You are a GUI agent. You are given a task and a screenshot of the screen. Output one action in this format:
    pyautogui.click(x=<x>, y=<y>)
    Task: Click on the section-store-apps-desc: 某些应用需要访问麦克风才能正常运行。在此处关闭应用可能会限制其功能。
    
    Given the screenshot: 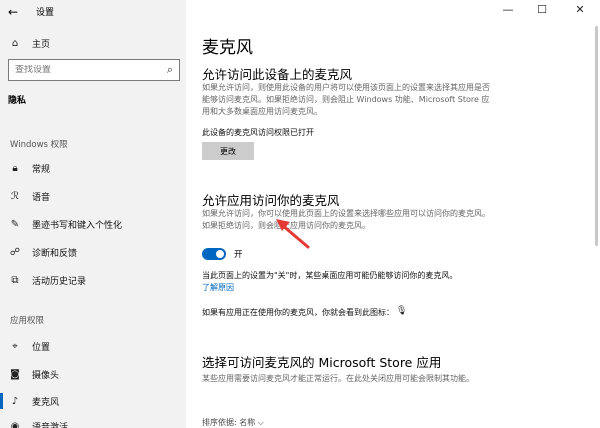 What is the action you would take?
    pyautogui.click(x=338, y=378)
    